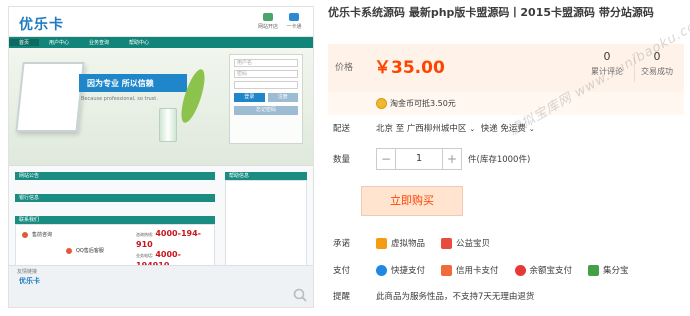 This screenshot has height=316, width=690. I want to click on buy-now-button: 立即购买, so click(412, 201).